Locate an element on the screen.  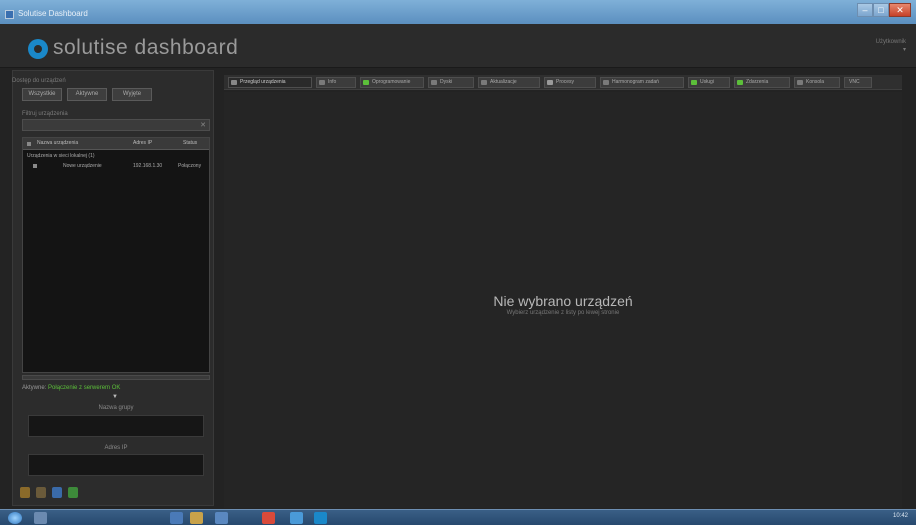
start-button is located at coordinates (15, 518).